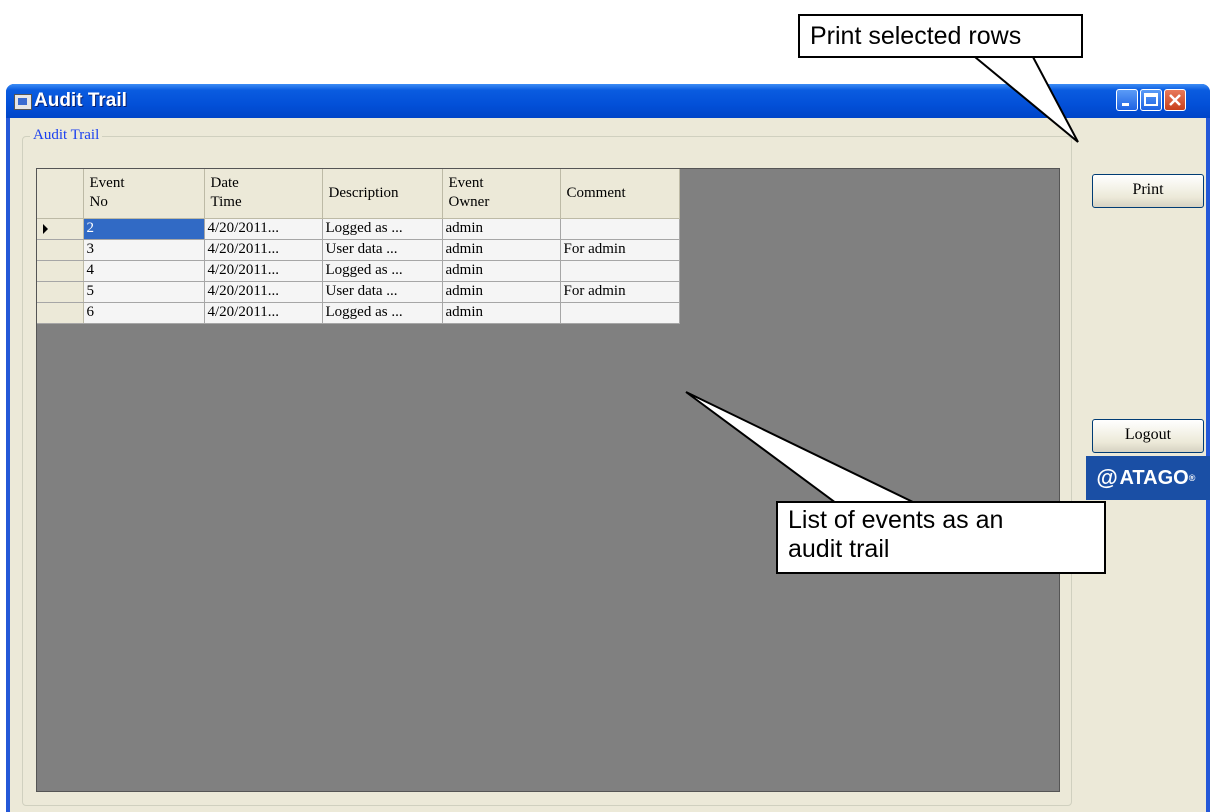  I want to click on atago-logo-text: ATAGO, so click(1154, 477).